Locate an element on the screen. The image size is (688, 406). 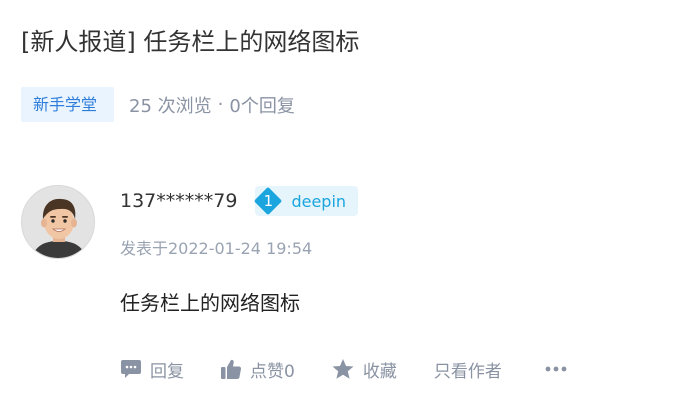
page-title: [新人报道] 任务栏上的网络图标 is located at coordinates (190, 42).